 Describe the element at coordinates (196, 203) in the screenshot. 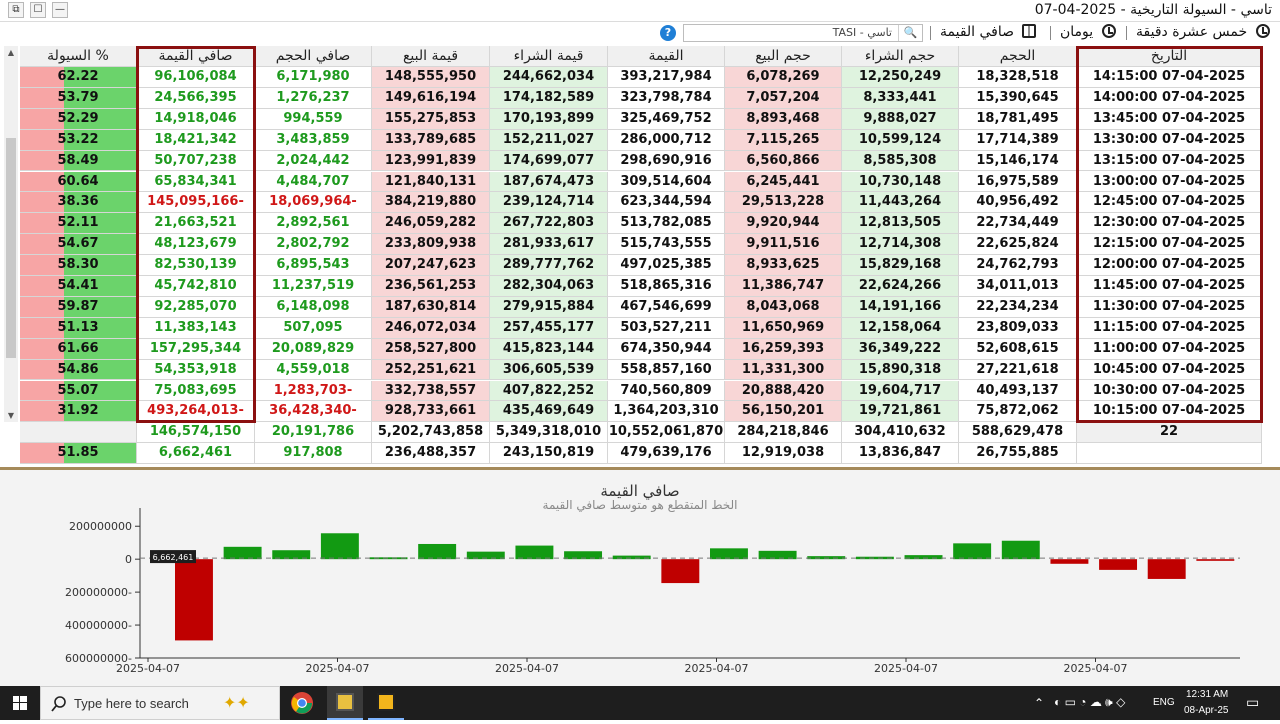

I see `net-value-cell: 145,095,166-` at that location.